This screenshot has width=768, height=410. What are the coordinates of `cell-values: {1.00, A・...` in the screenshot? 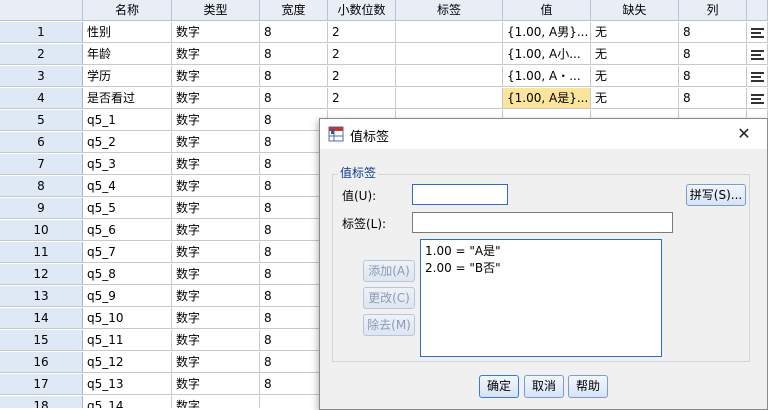 It's located at (547, 76).